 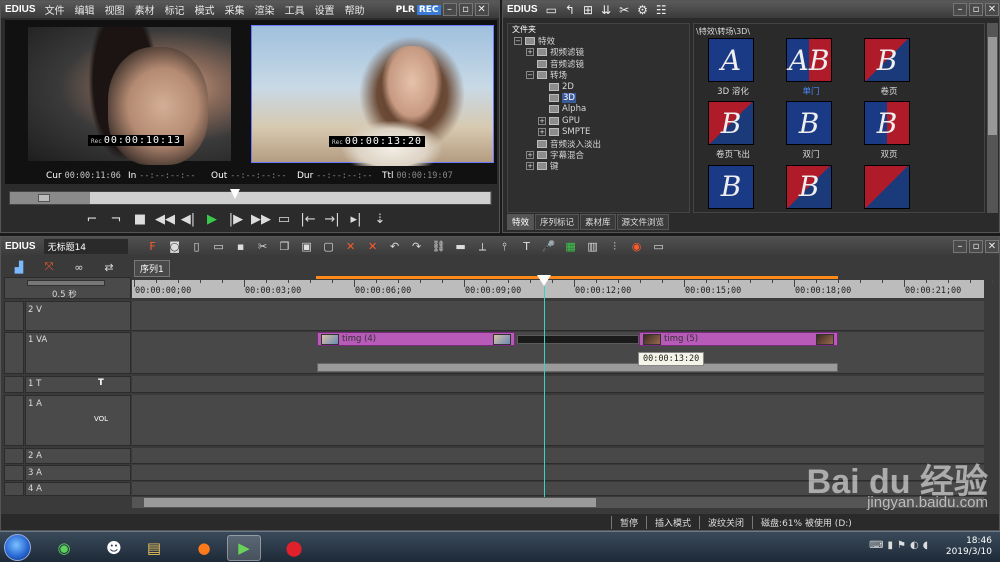 I want to click on tree-item: + 字幕混合, so click(x=598, y=155).